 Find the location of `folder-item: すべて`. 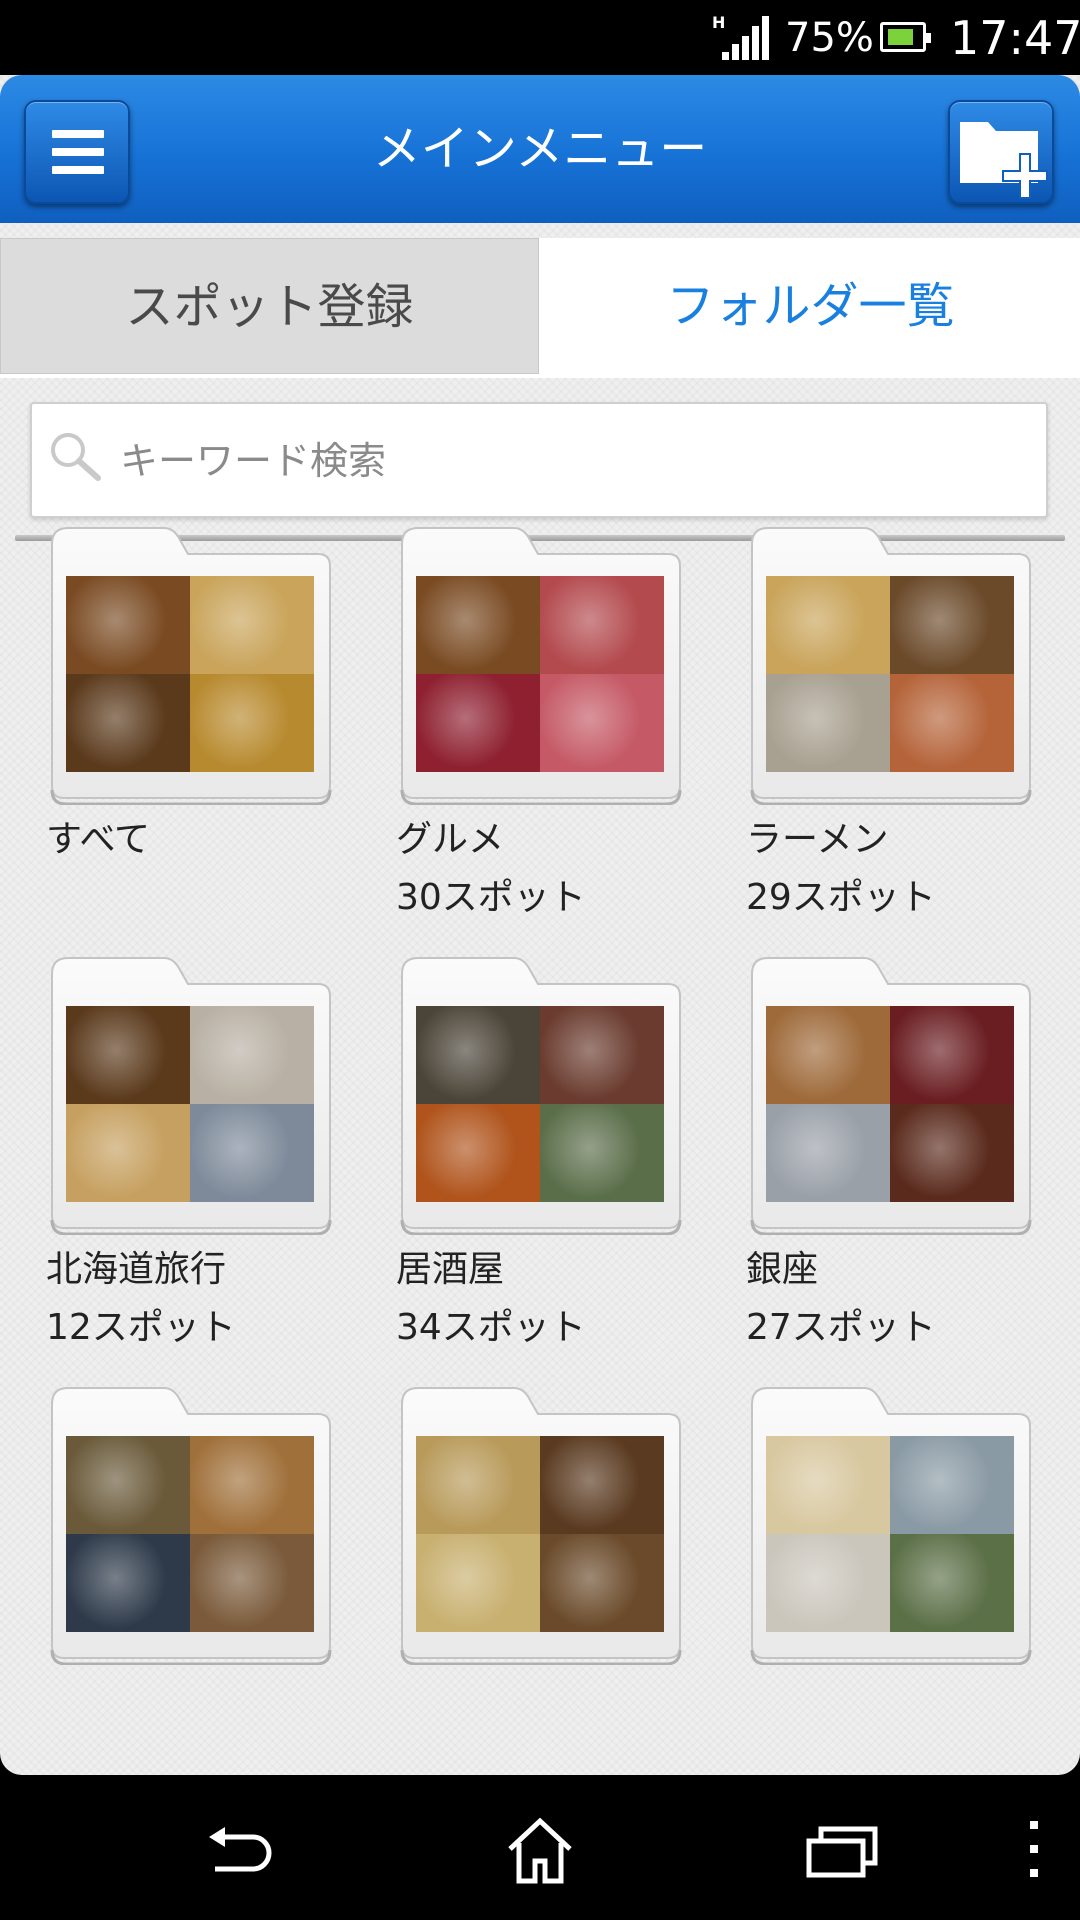

folder-item: すべて is located at coordinates (191, 720).